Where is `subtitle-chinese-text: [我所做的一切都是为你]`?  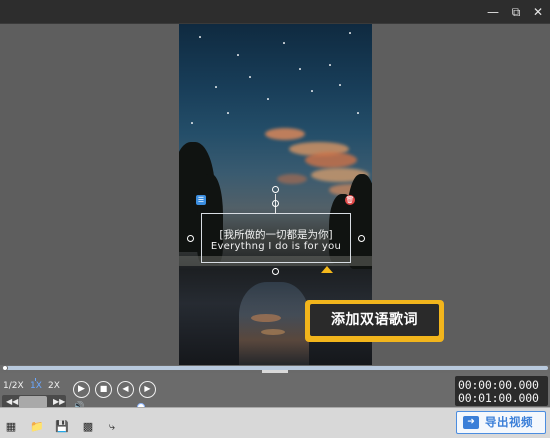 subtitle-chinese-text: [我所做的一切都是为你] is located at coordinates (276, 235).